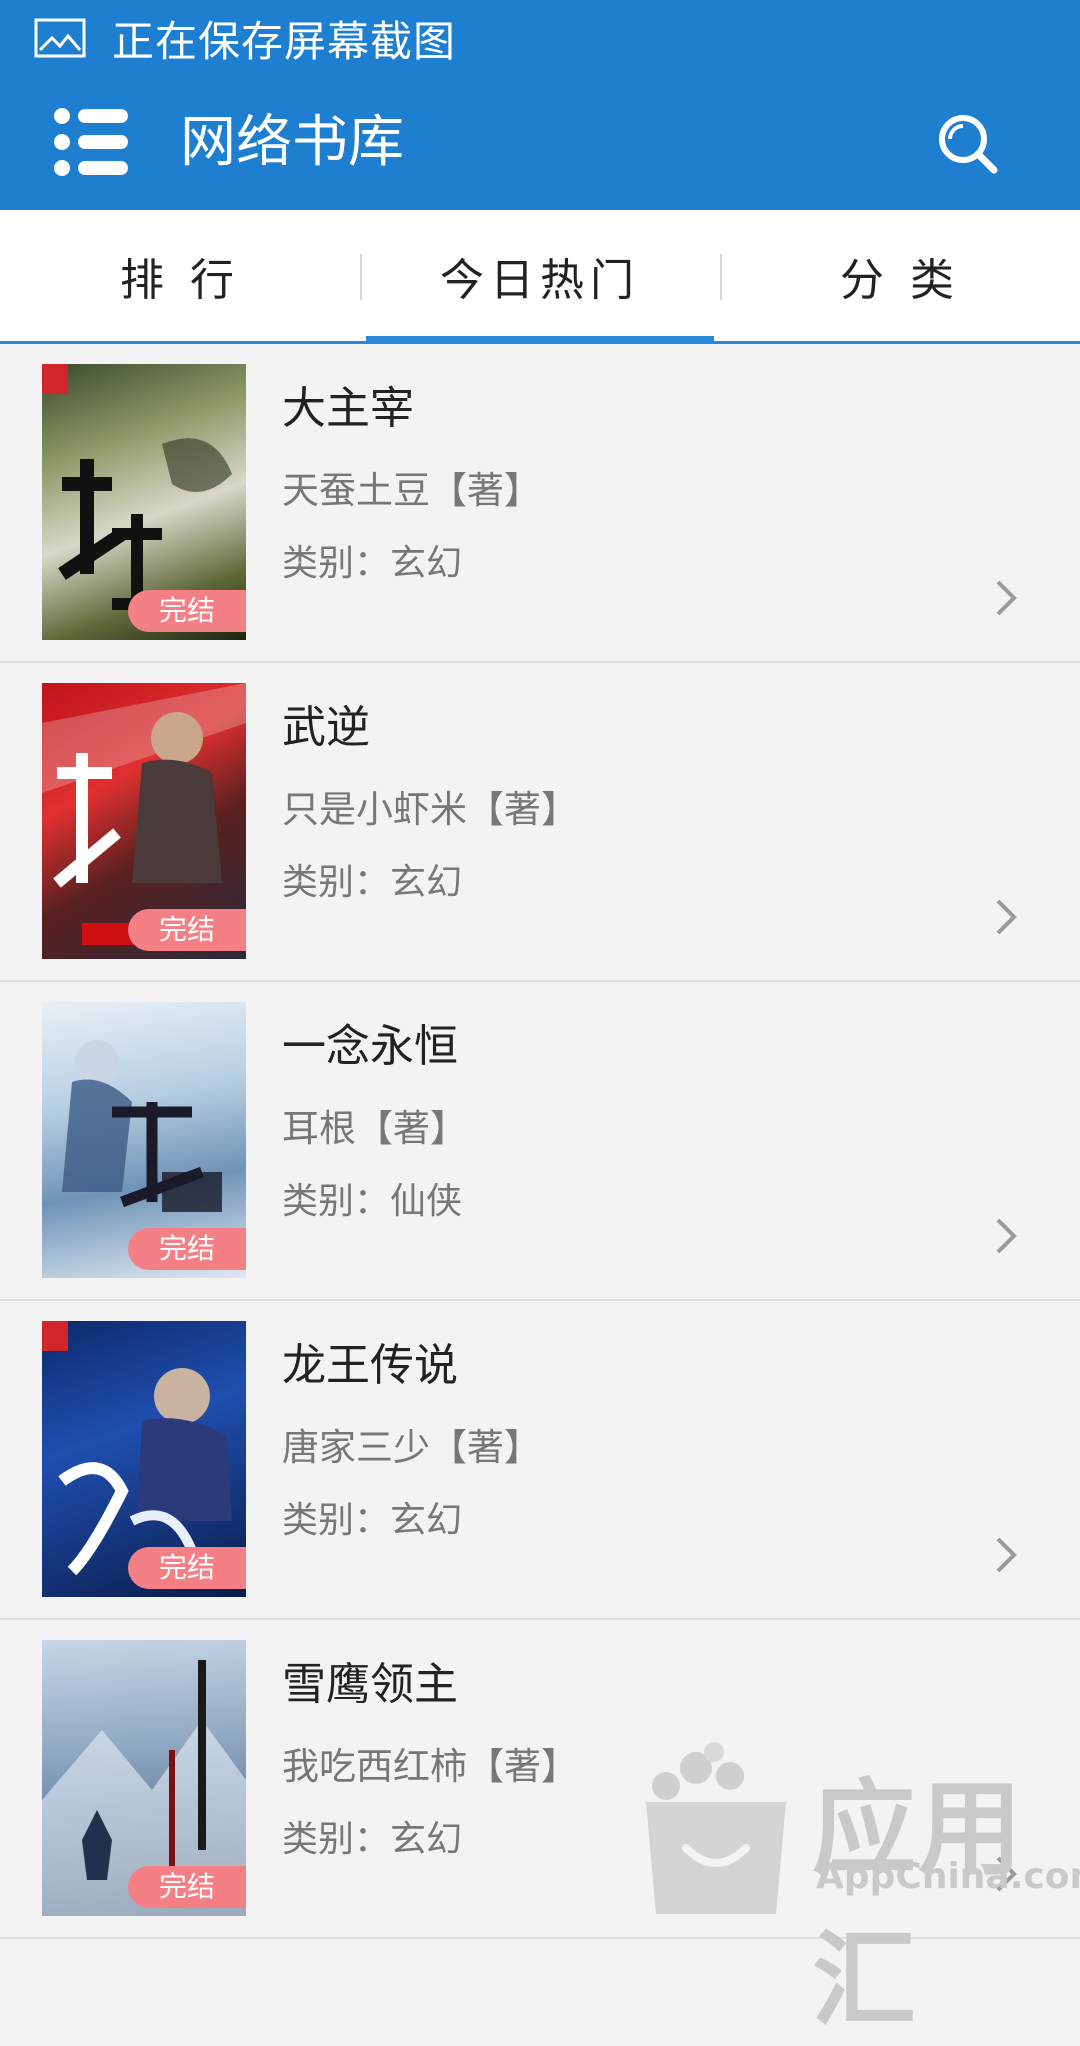  What do you see at coordinates (374, 1128) in the screenshot?
I see `book-author: 耳根【著】` at bounding box center [374, 1128].